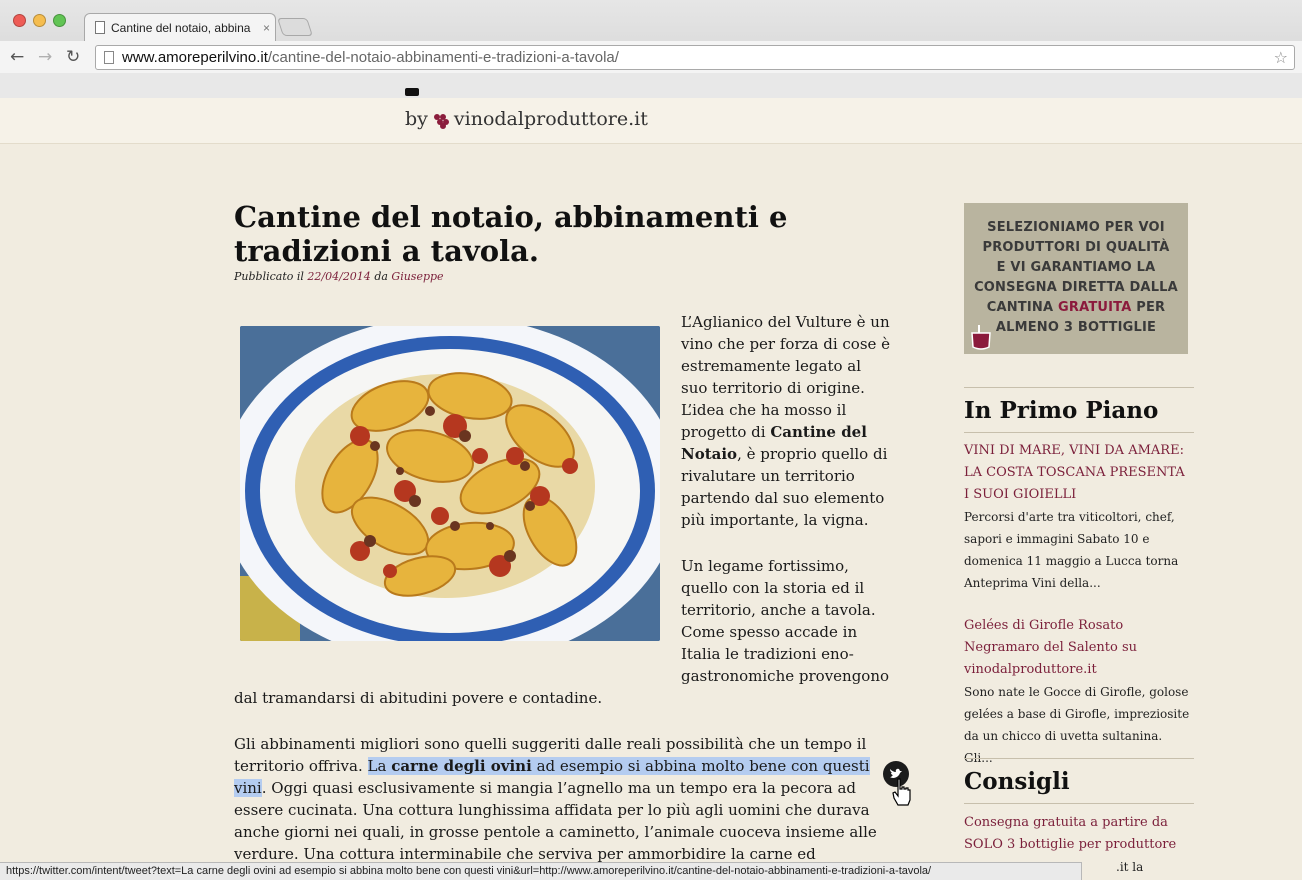 This screenshot has width=1302, height=880. I want to click on grape-icon, so click(441, 119).